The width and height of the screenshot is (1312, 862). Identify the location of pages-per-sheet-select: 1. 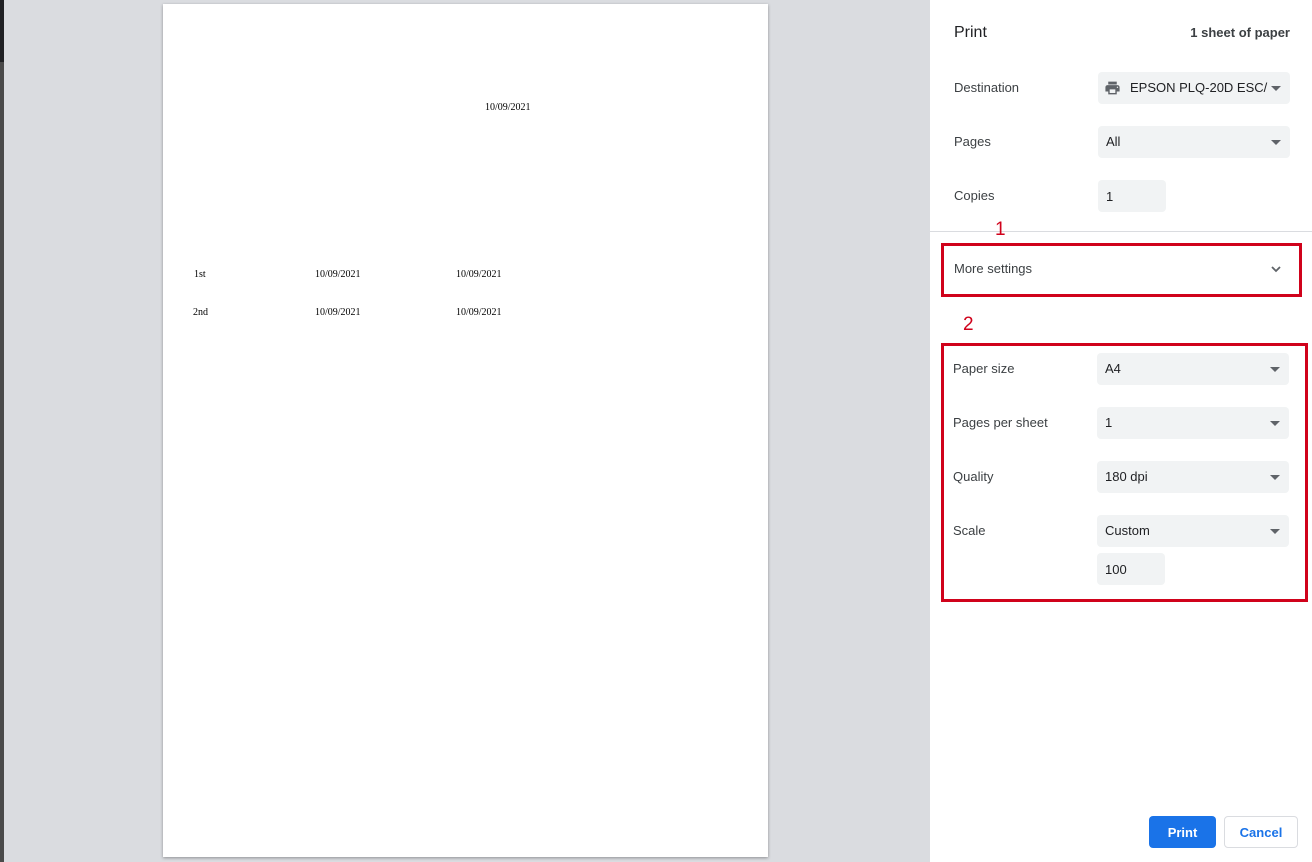
(1193, 423).